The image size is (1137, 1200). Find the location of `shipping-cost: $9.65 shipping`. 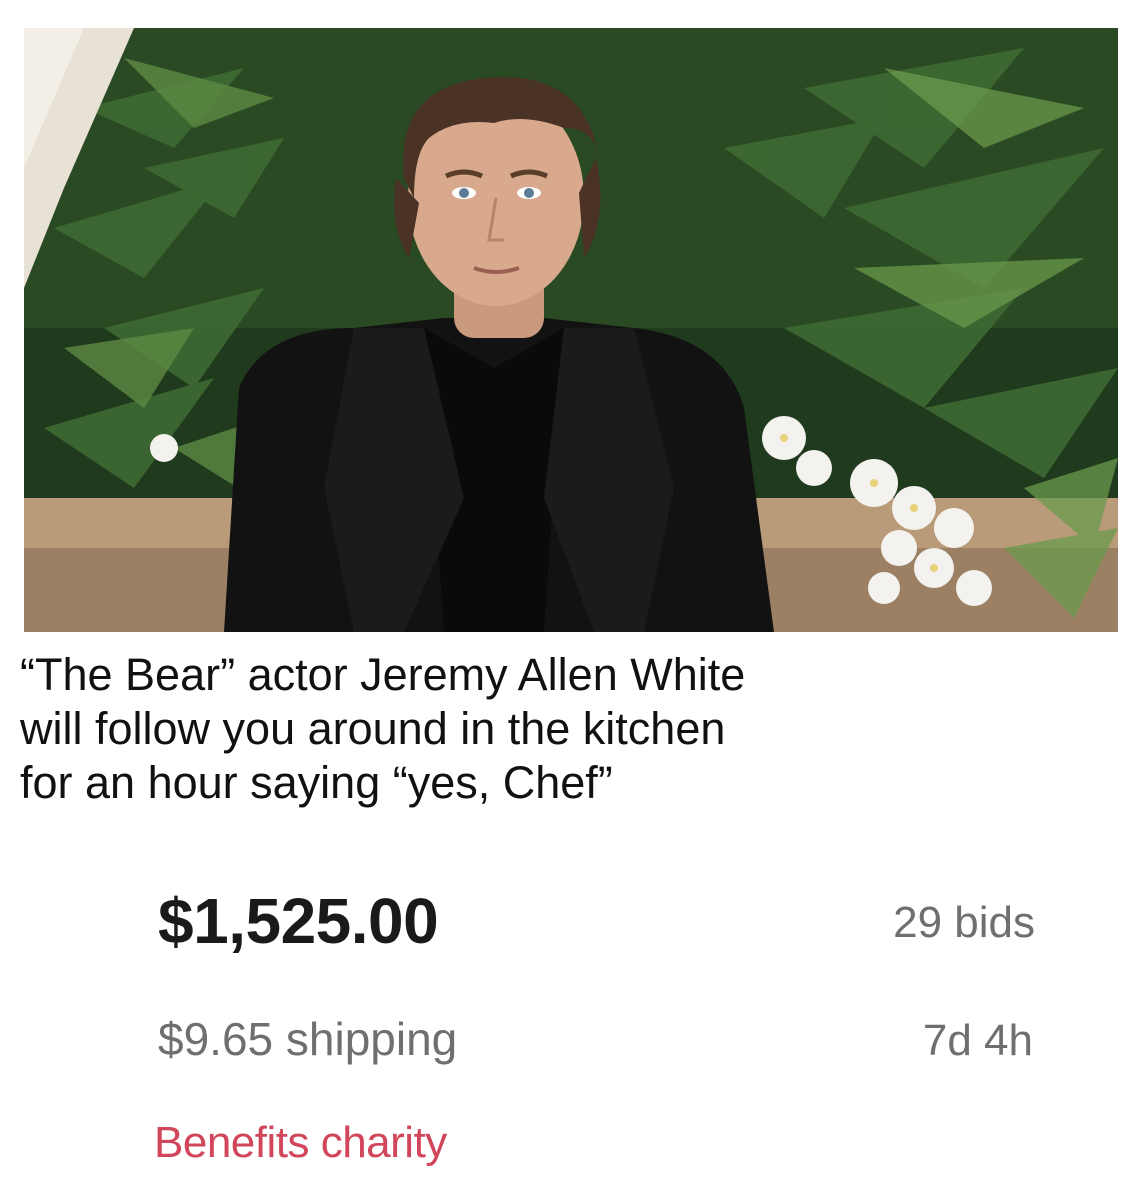

shipping-cost: $9.65 shipping is located at coordinates (308, 1039).